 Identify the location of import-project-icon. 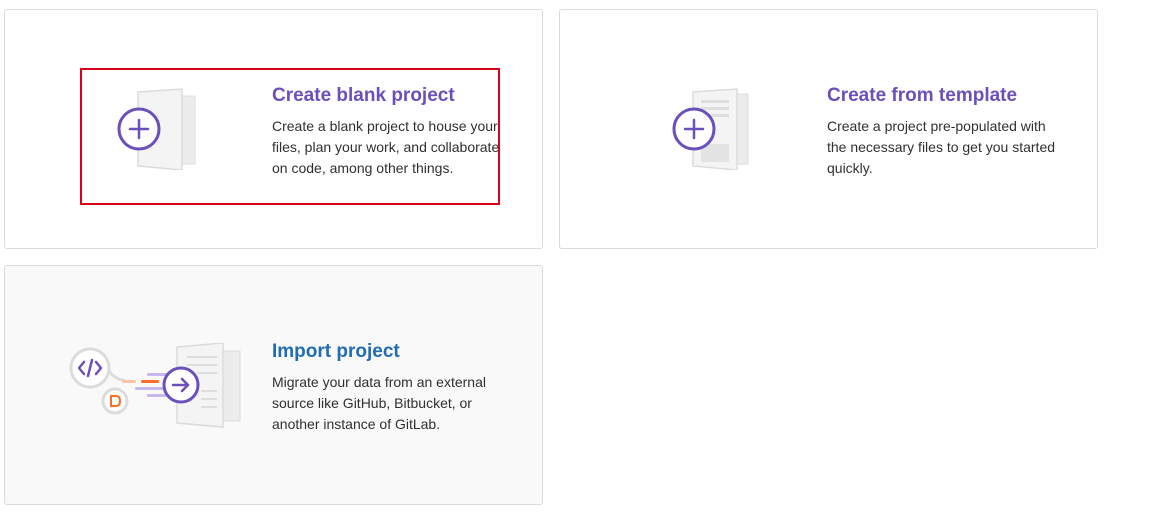
(155, 385).